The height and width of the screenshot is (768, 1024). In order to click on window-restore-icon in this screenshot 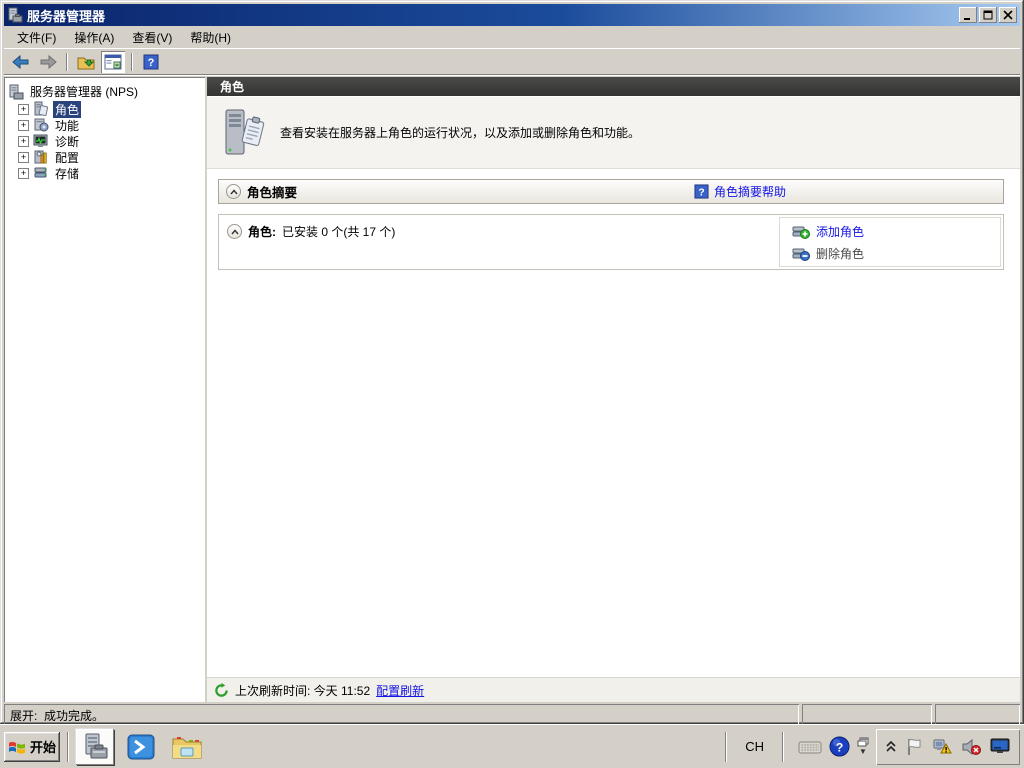, I will do `click(863, 742)`.